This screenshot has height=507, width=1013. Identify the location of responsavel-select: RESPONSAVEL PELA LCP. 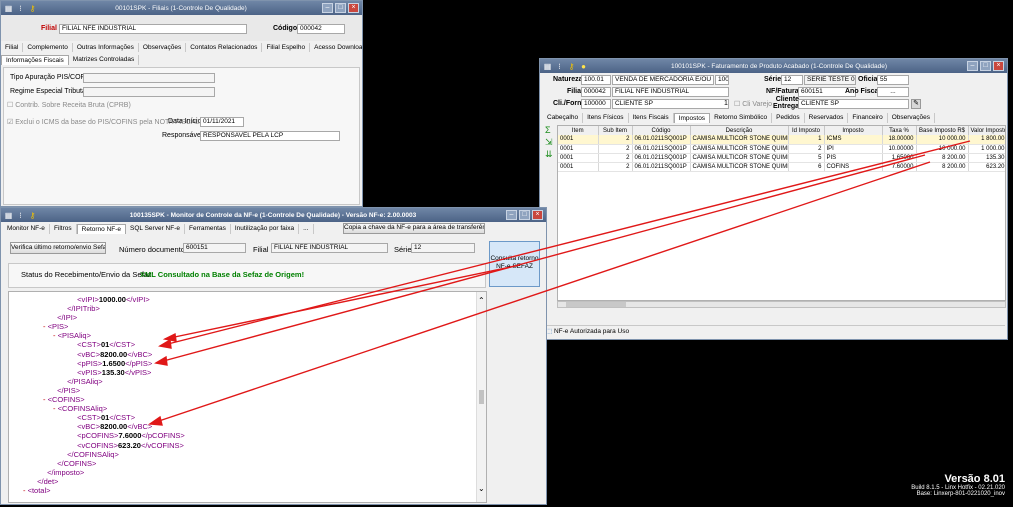
(270, 136).